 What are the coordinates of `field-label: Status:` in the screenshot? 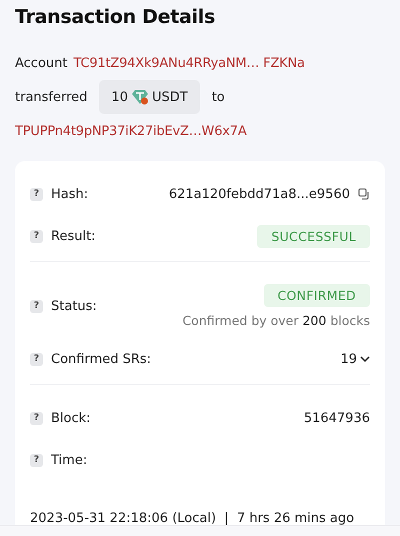 It's located at (74, 306).